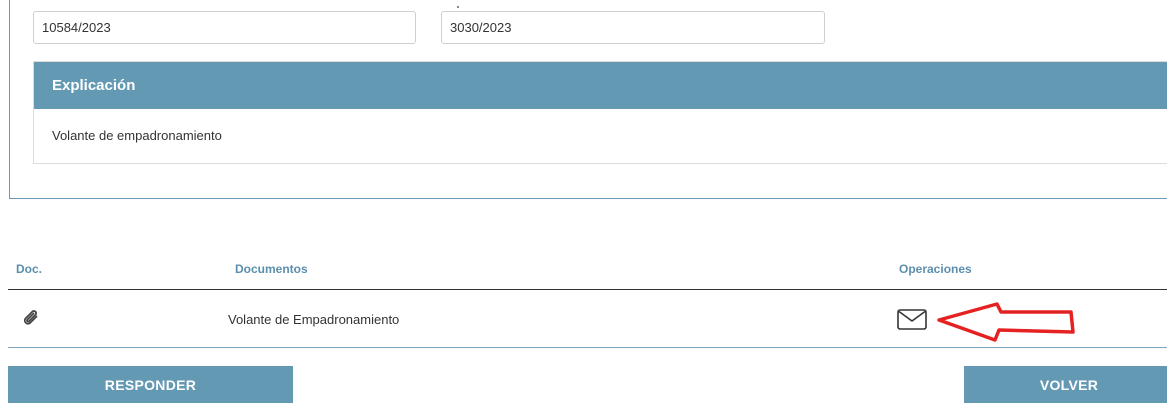  Describe the element at coordinates (587, 347) in the screenshot. I see `table-bottom-divider` at that location.